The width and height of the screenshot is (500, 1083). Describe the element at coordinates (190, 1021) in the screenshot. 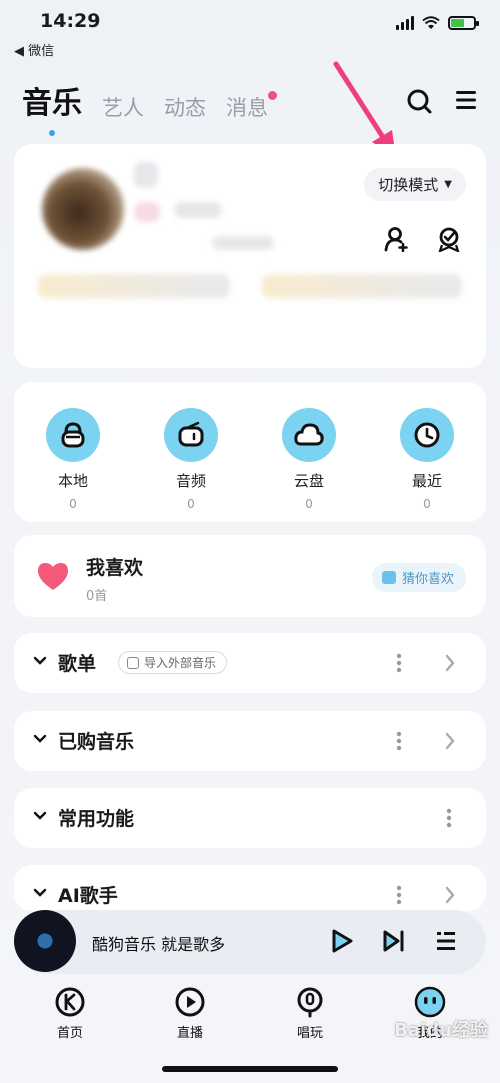

I see `nav-live: 直播` at that location.